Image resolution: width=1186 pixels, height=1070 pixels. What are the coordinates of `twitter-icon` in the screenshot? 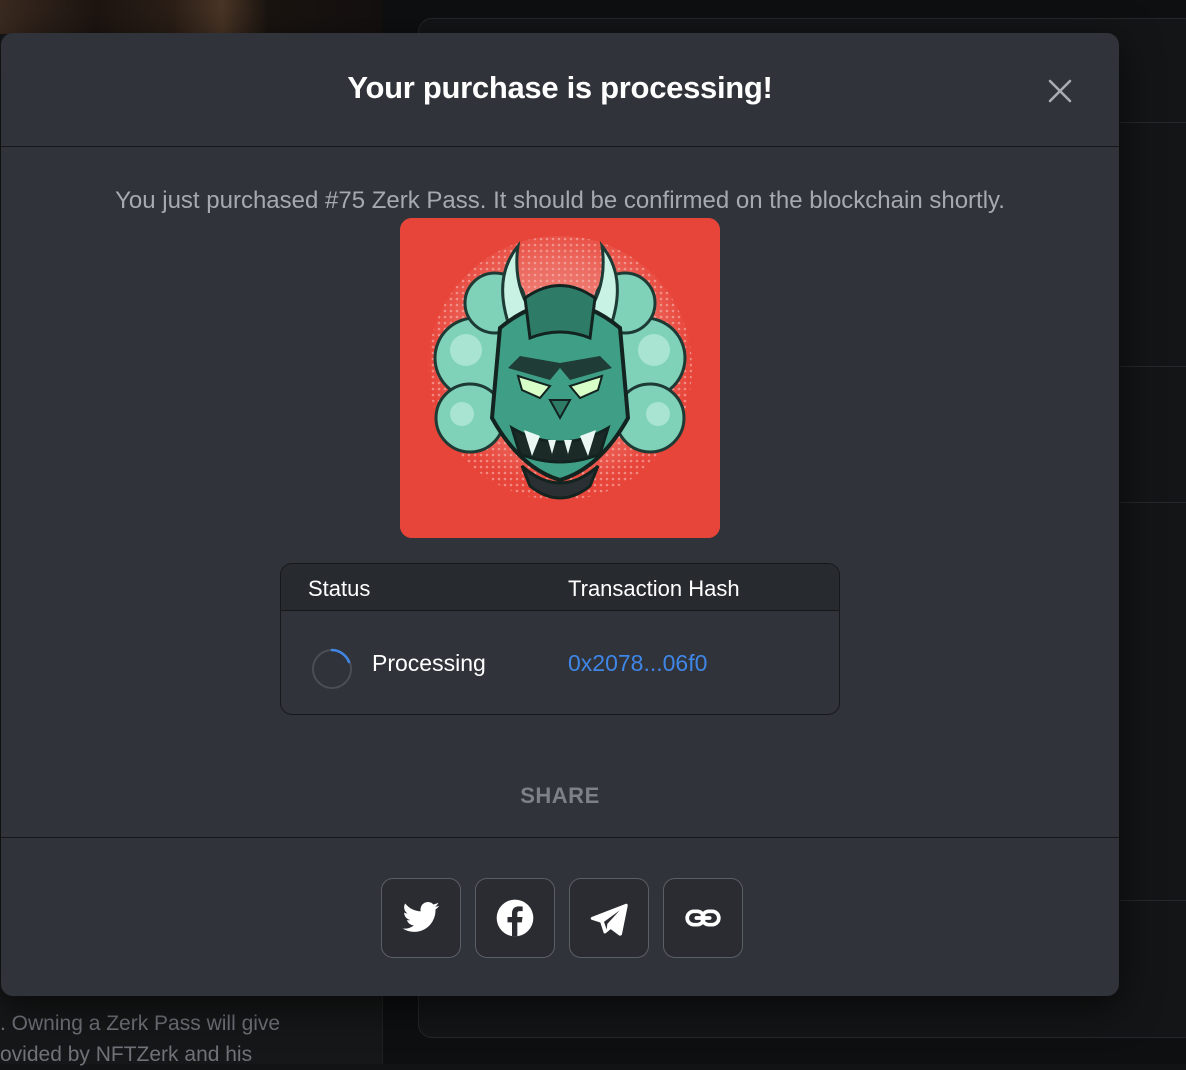 It's located at (421, 918).